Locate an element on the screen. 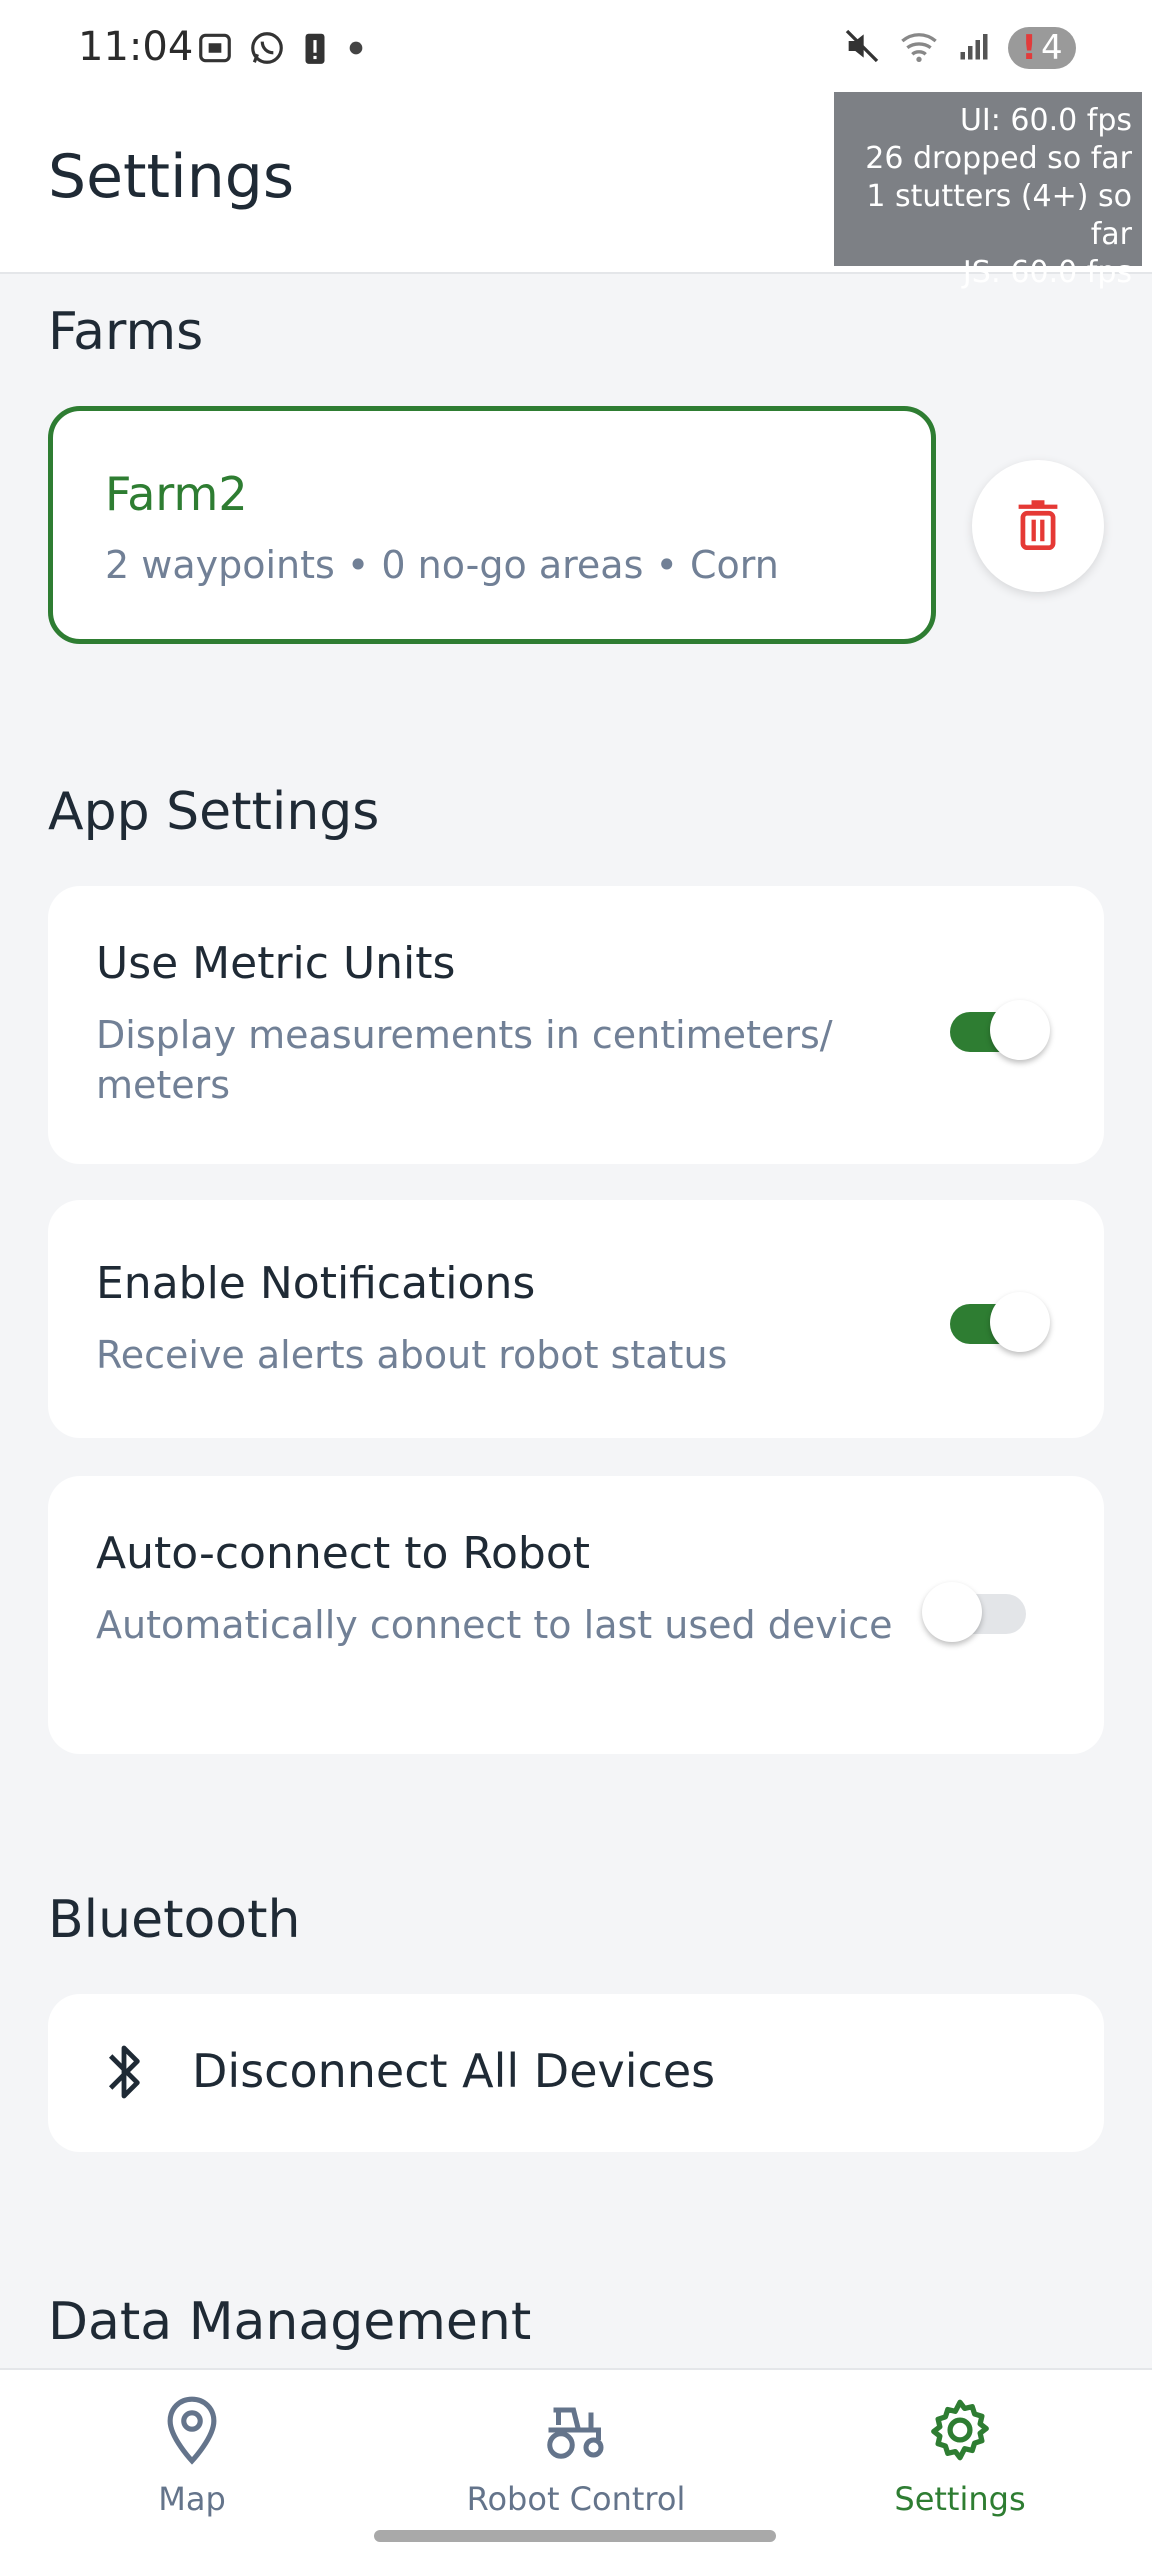 The width and height of the screenshot is (1152, 2560). trash-icon is located at coordinates (1038, 526).